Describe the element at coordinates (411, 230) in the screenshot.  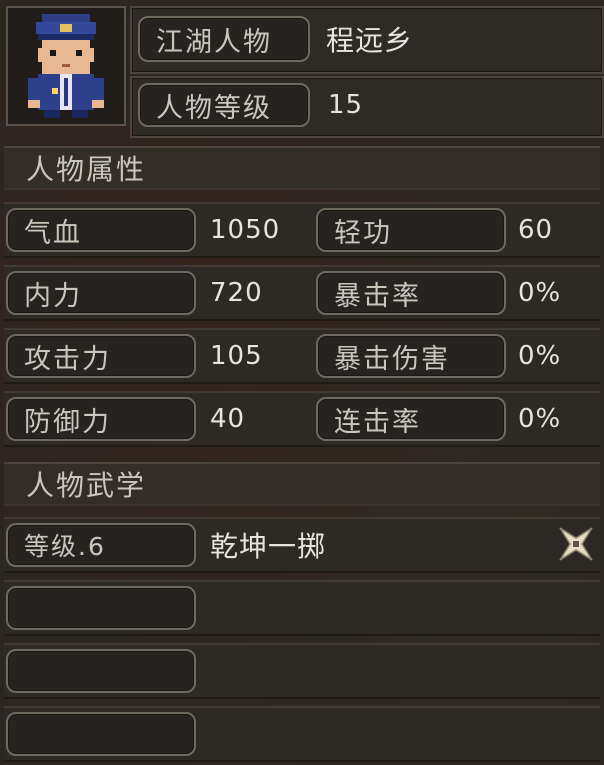
I see `attr-label-agility: 轻功` at that location.